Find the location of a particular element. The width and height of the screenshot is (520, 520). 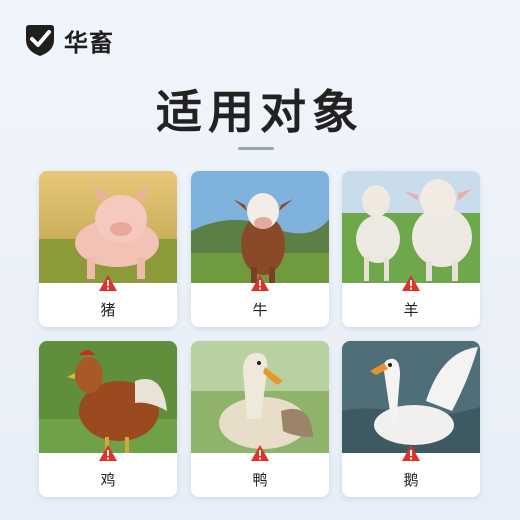

duck-photo is located at coordinates (260, 397).